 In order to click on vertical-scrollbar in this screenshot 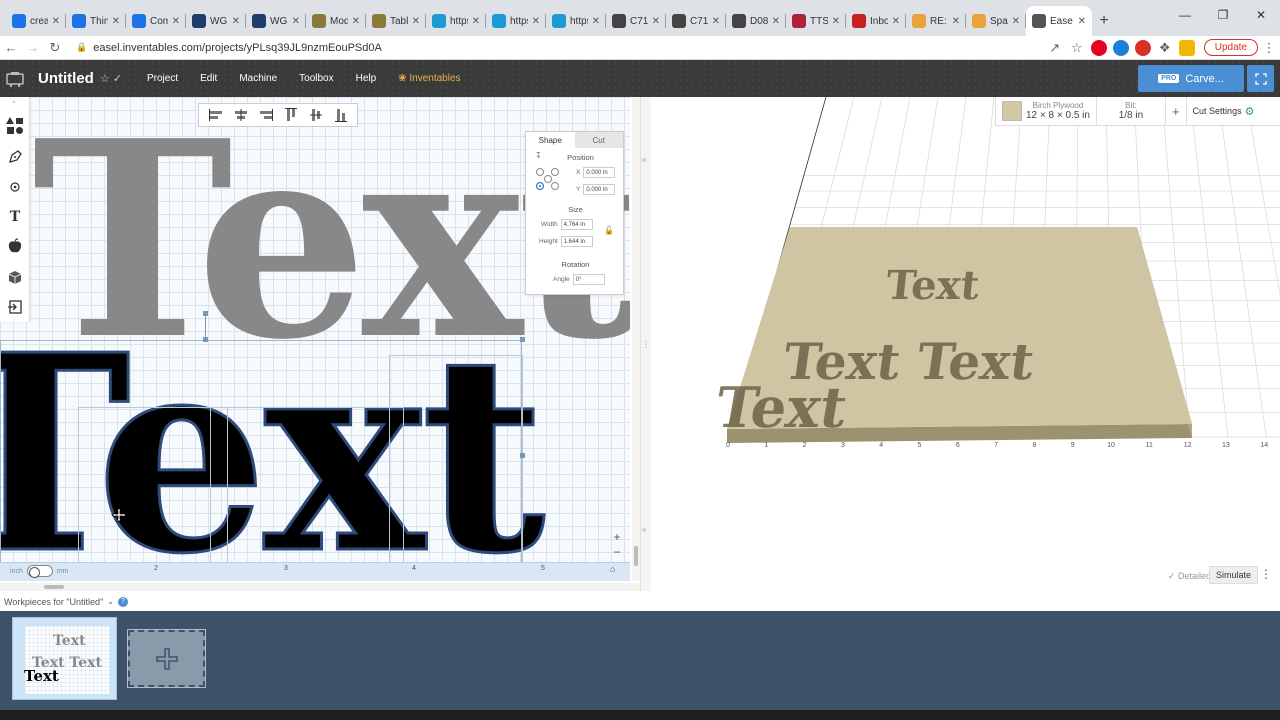, I will do `click(636, 339)`.